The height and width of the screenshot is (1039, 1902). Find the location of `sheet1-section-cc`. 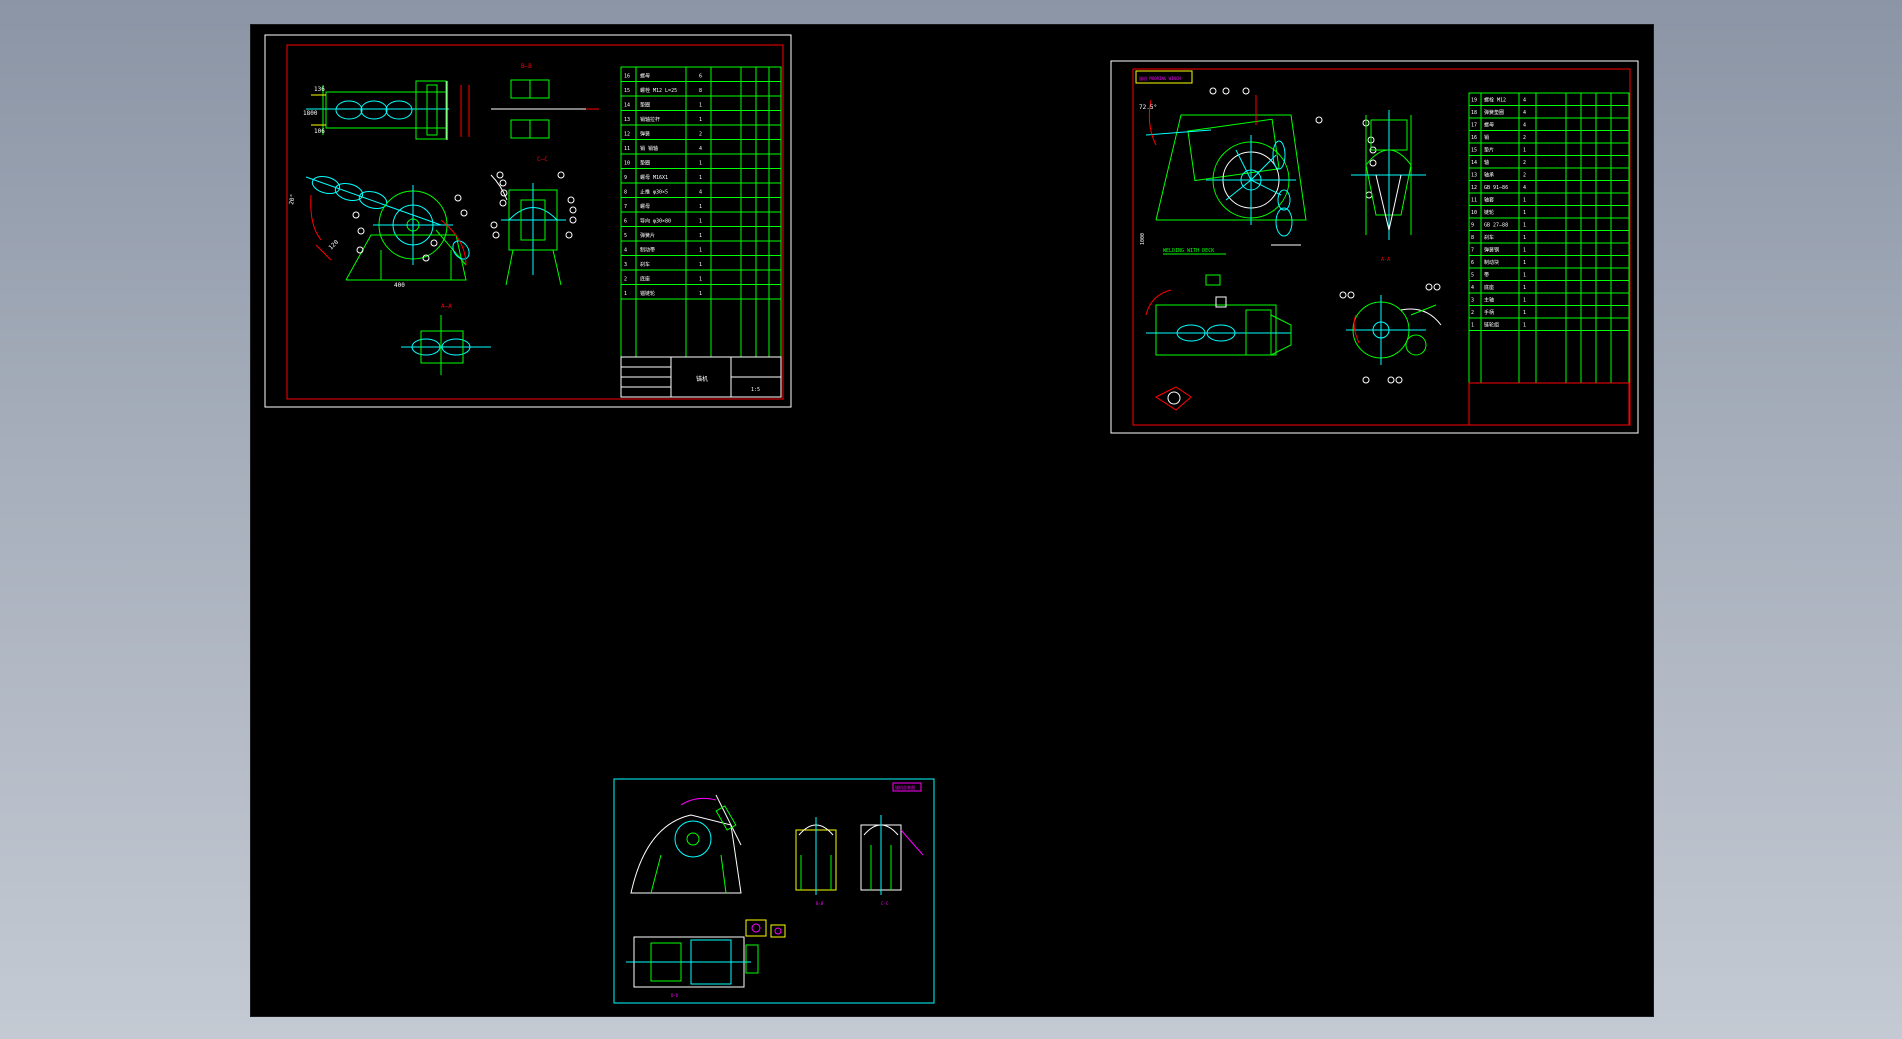

sheet1-section-cc is located at coordinates (528, 230).